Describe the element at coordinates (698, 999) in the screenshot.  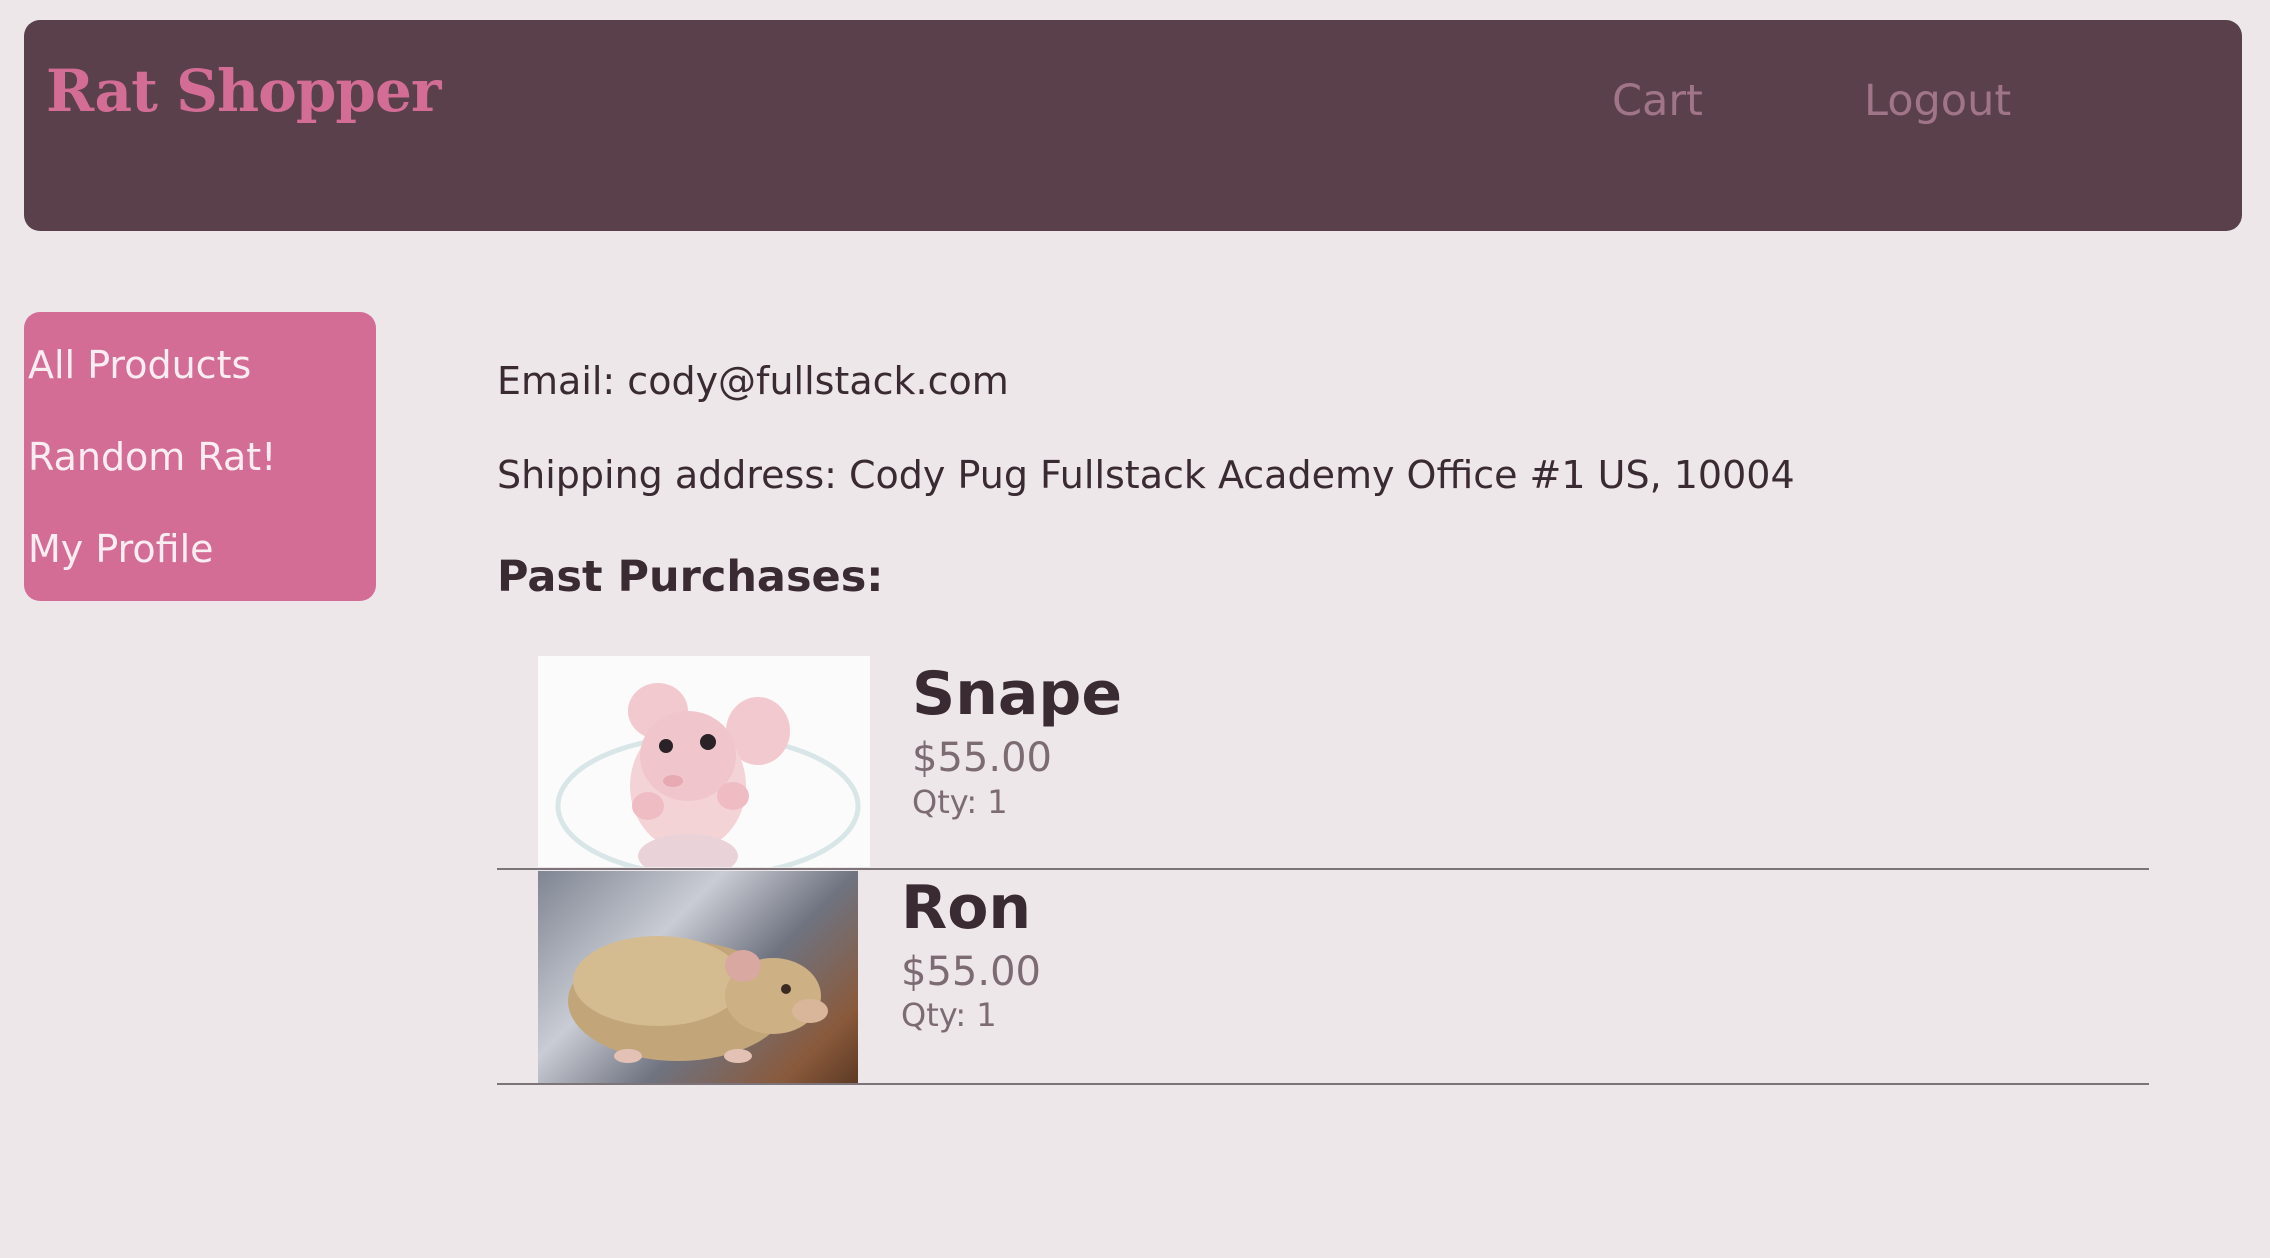
I see `tan-rat-illustration` at that location.